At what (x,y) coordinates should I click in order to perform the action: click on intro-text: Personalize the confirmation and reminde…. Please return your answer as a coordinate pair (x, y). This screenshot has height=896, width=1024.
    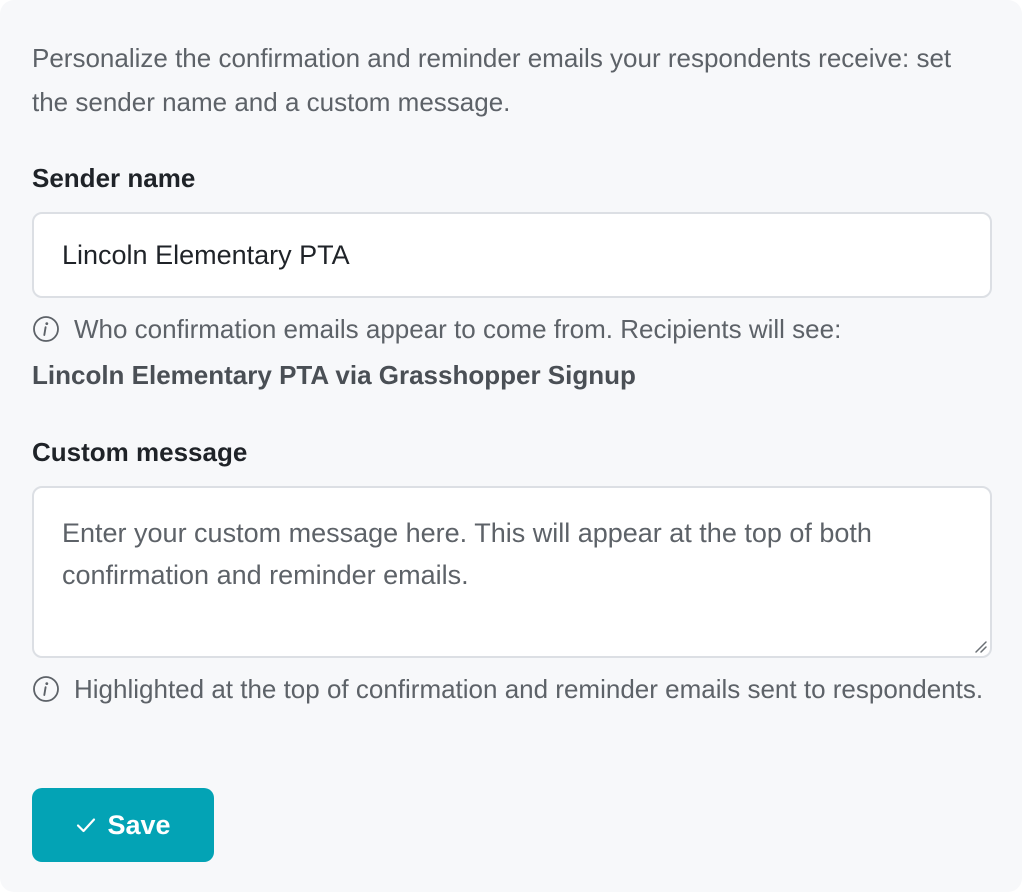
    Looking at the image, I should click on (492, 80).